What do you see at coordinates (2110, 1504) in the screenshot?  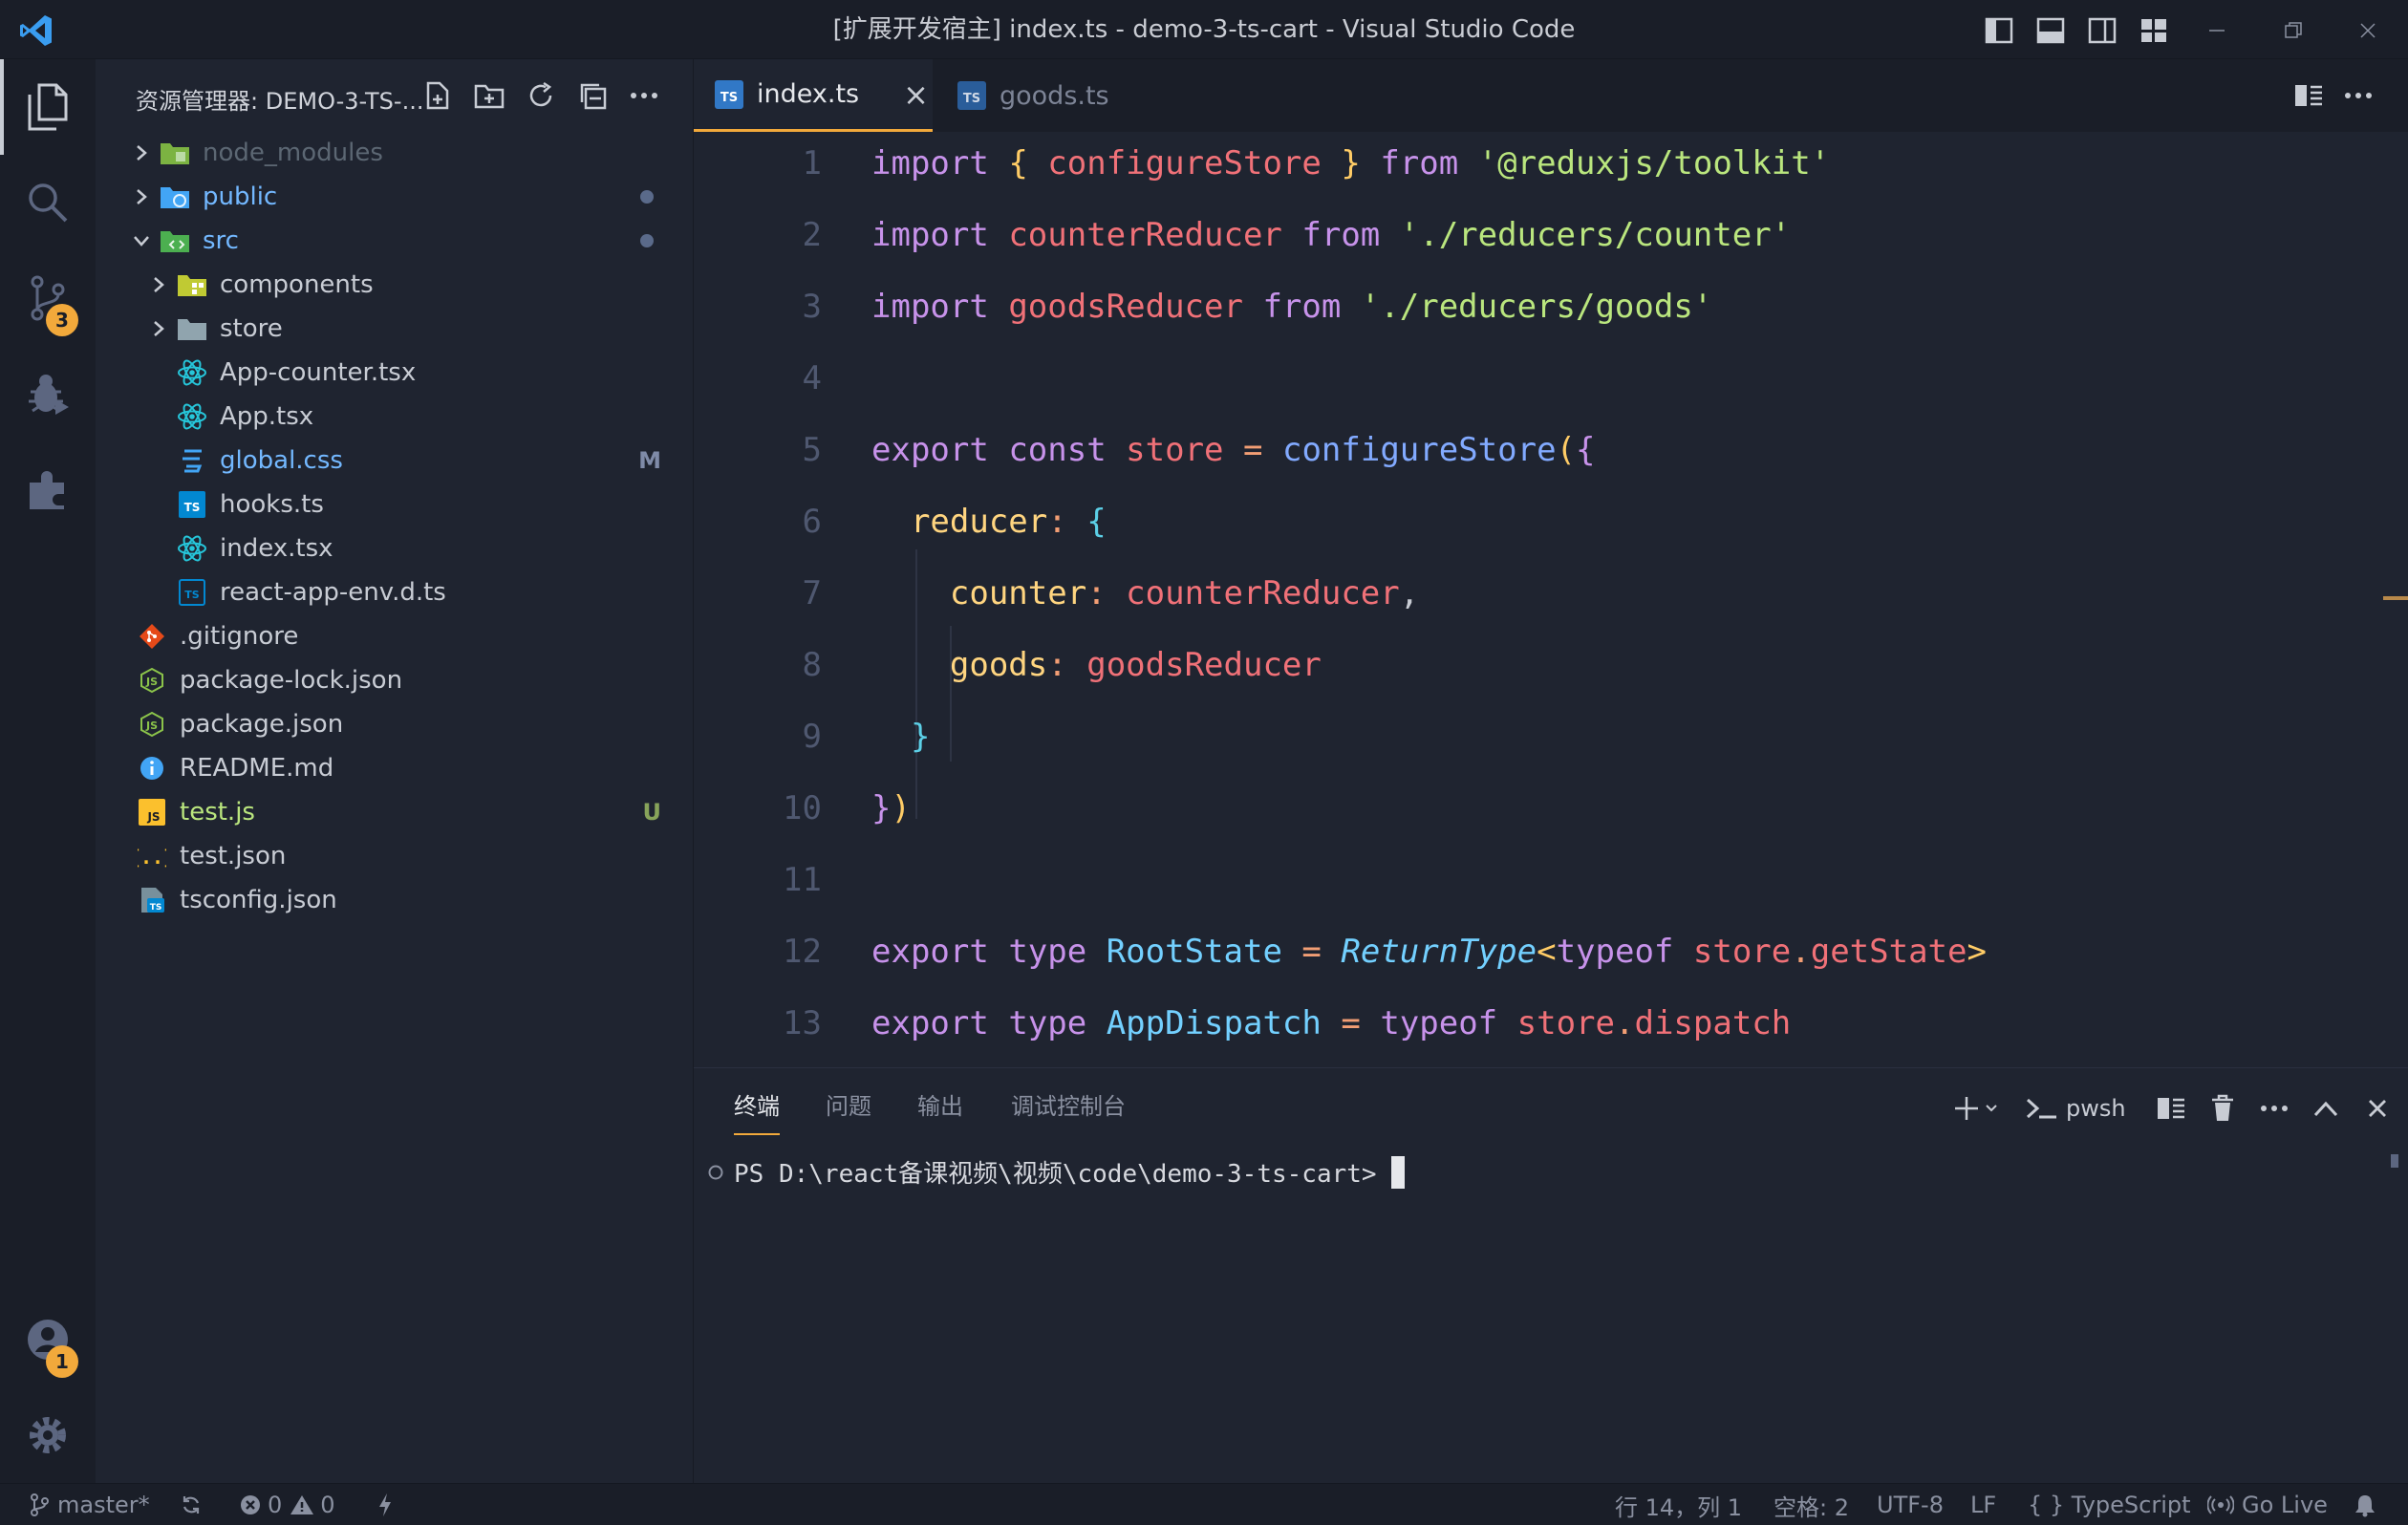 I see `language-mode: { } TypeScript` at bounding box center [2110, 1504].